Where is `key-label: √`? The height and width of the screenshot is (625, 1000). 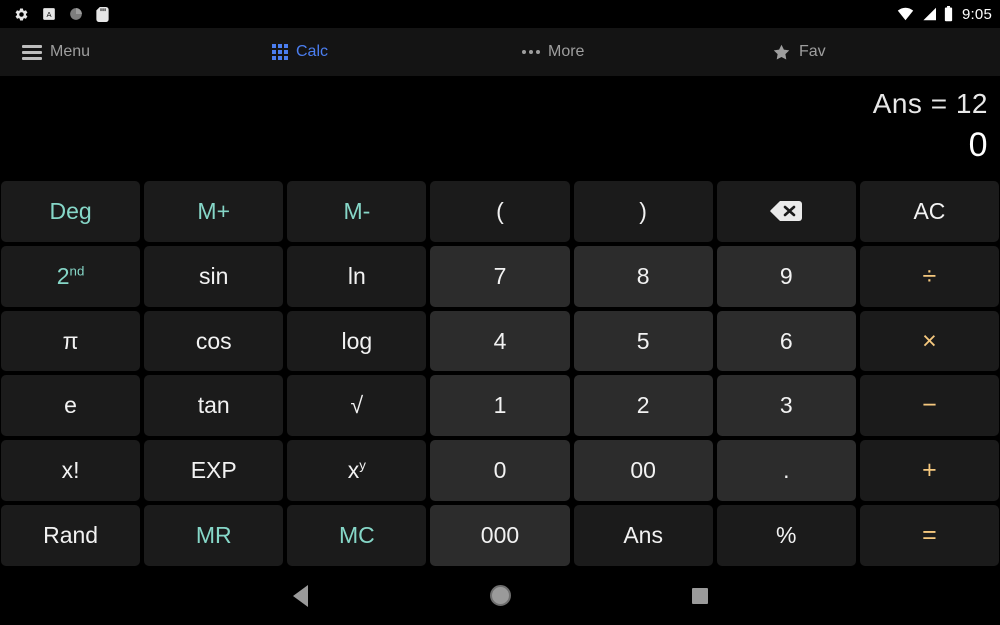 key-label: √ is located at coordinates (357, 405).